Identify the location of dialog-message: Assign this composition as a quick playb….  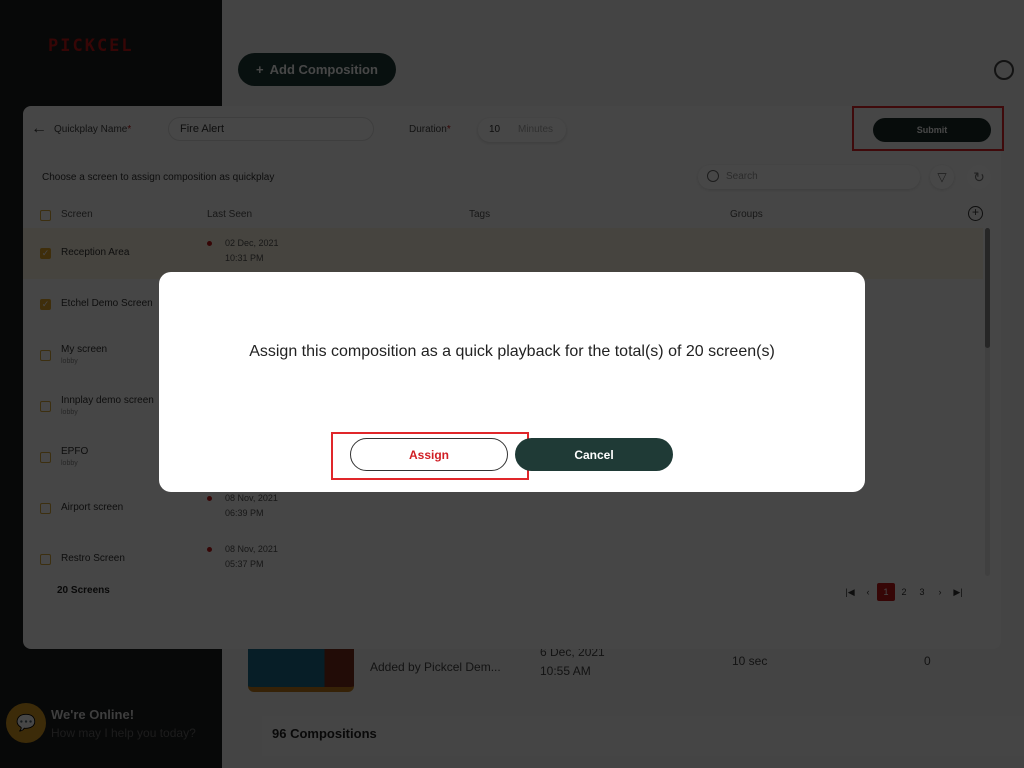
(512, 351).